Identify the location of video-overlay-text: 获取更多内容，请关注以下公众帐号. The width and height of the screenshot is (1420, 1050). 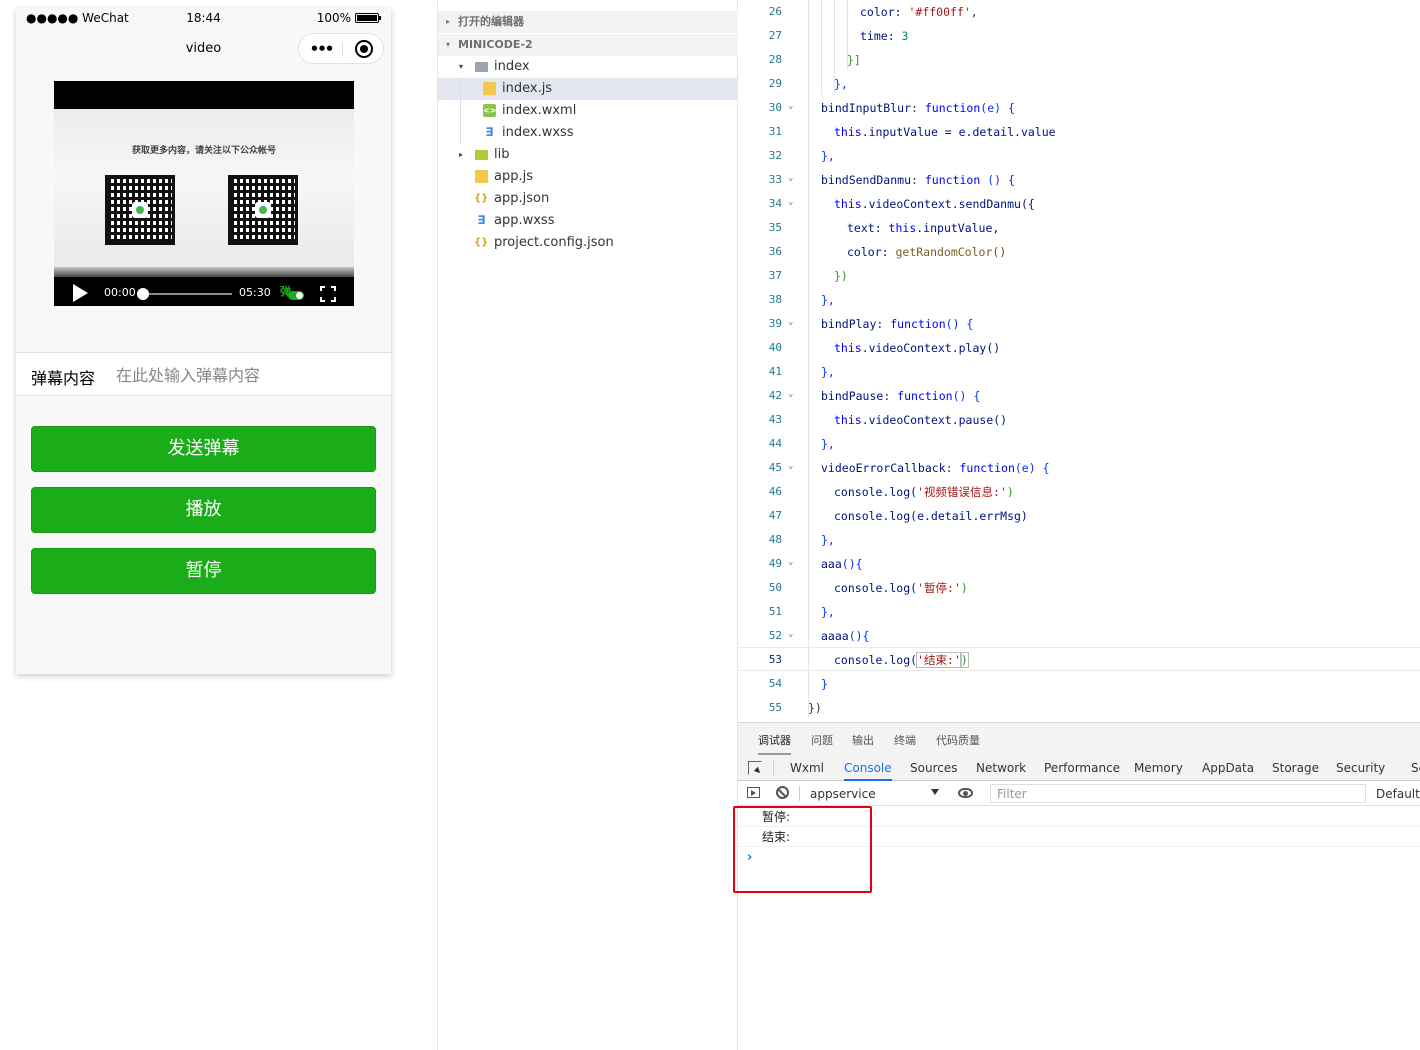
(203, 151).